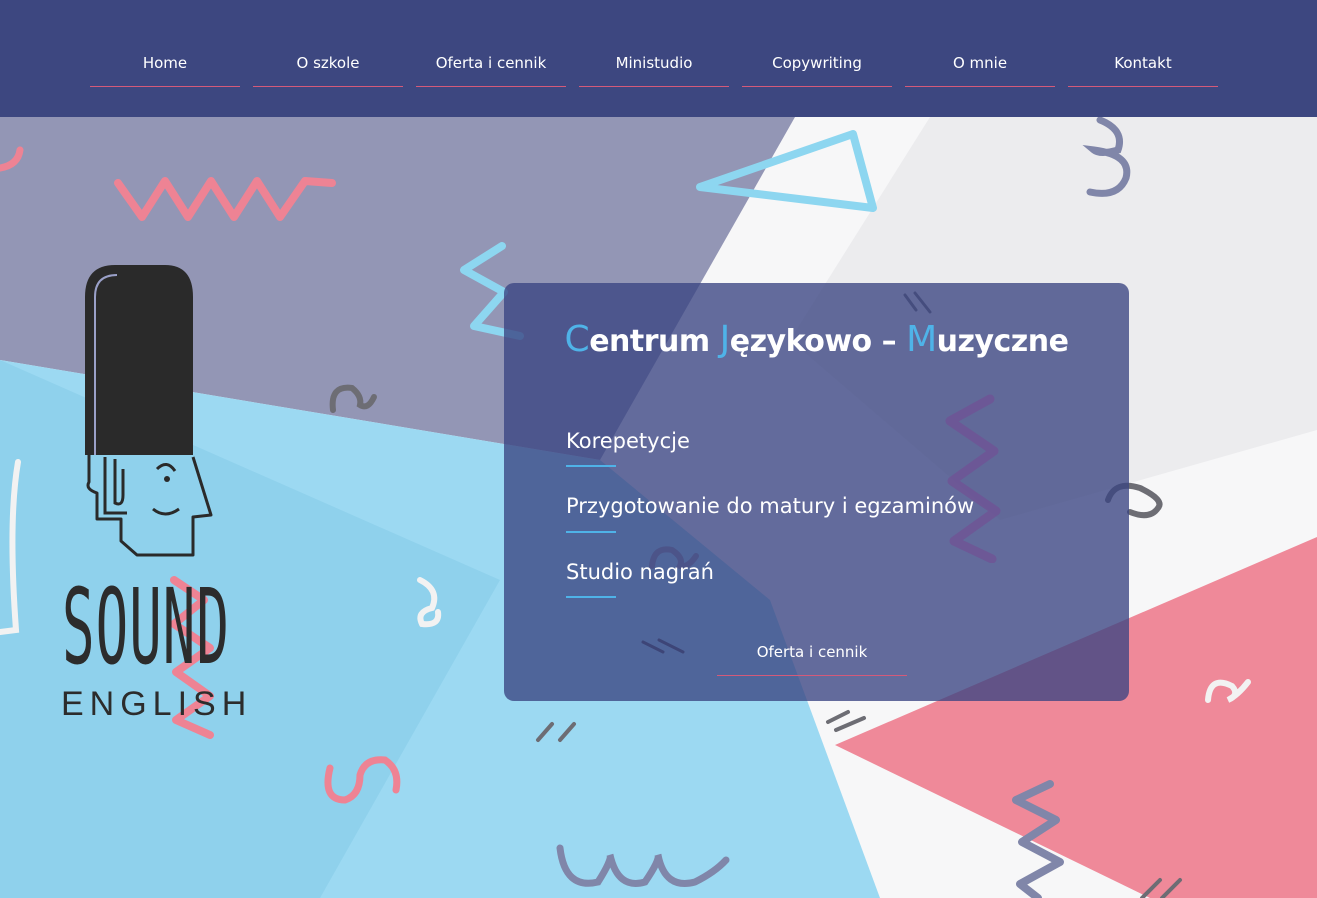 The height and width of the screenshot is (898, 1317). What do you see at coordinates (812, 656) in the screenshot?
I see `offer-button: Oferta i cennik` at bounding box center [812, 656].